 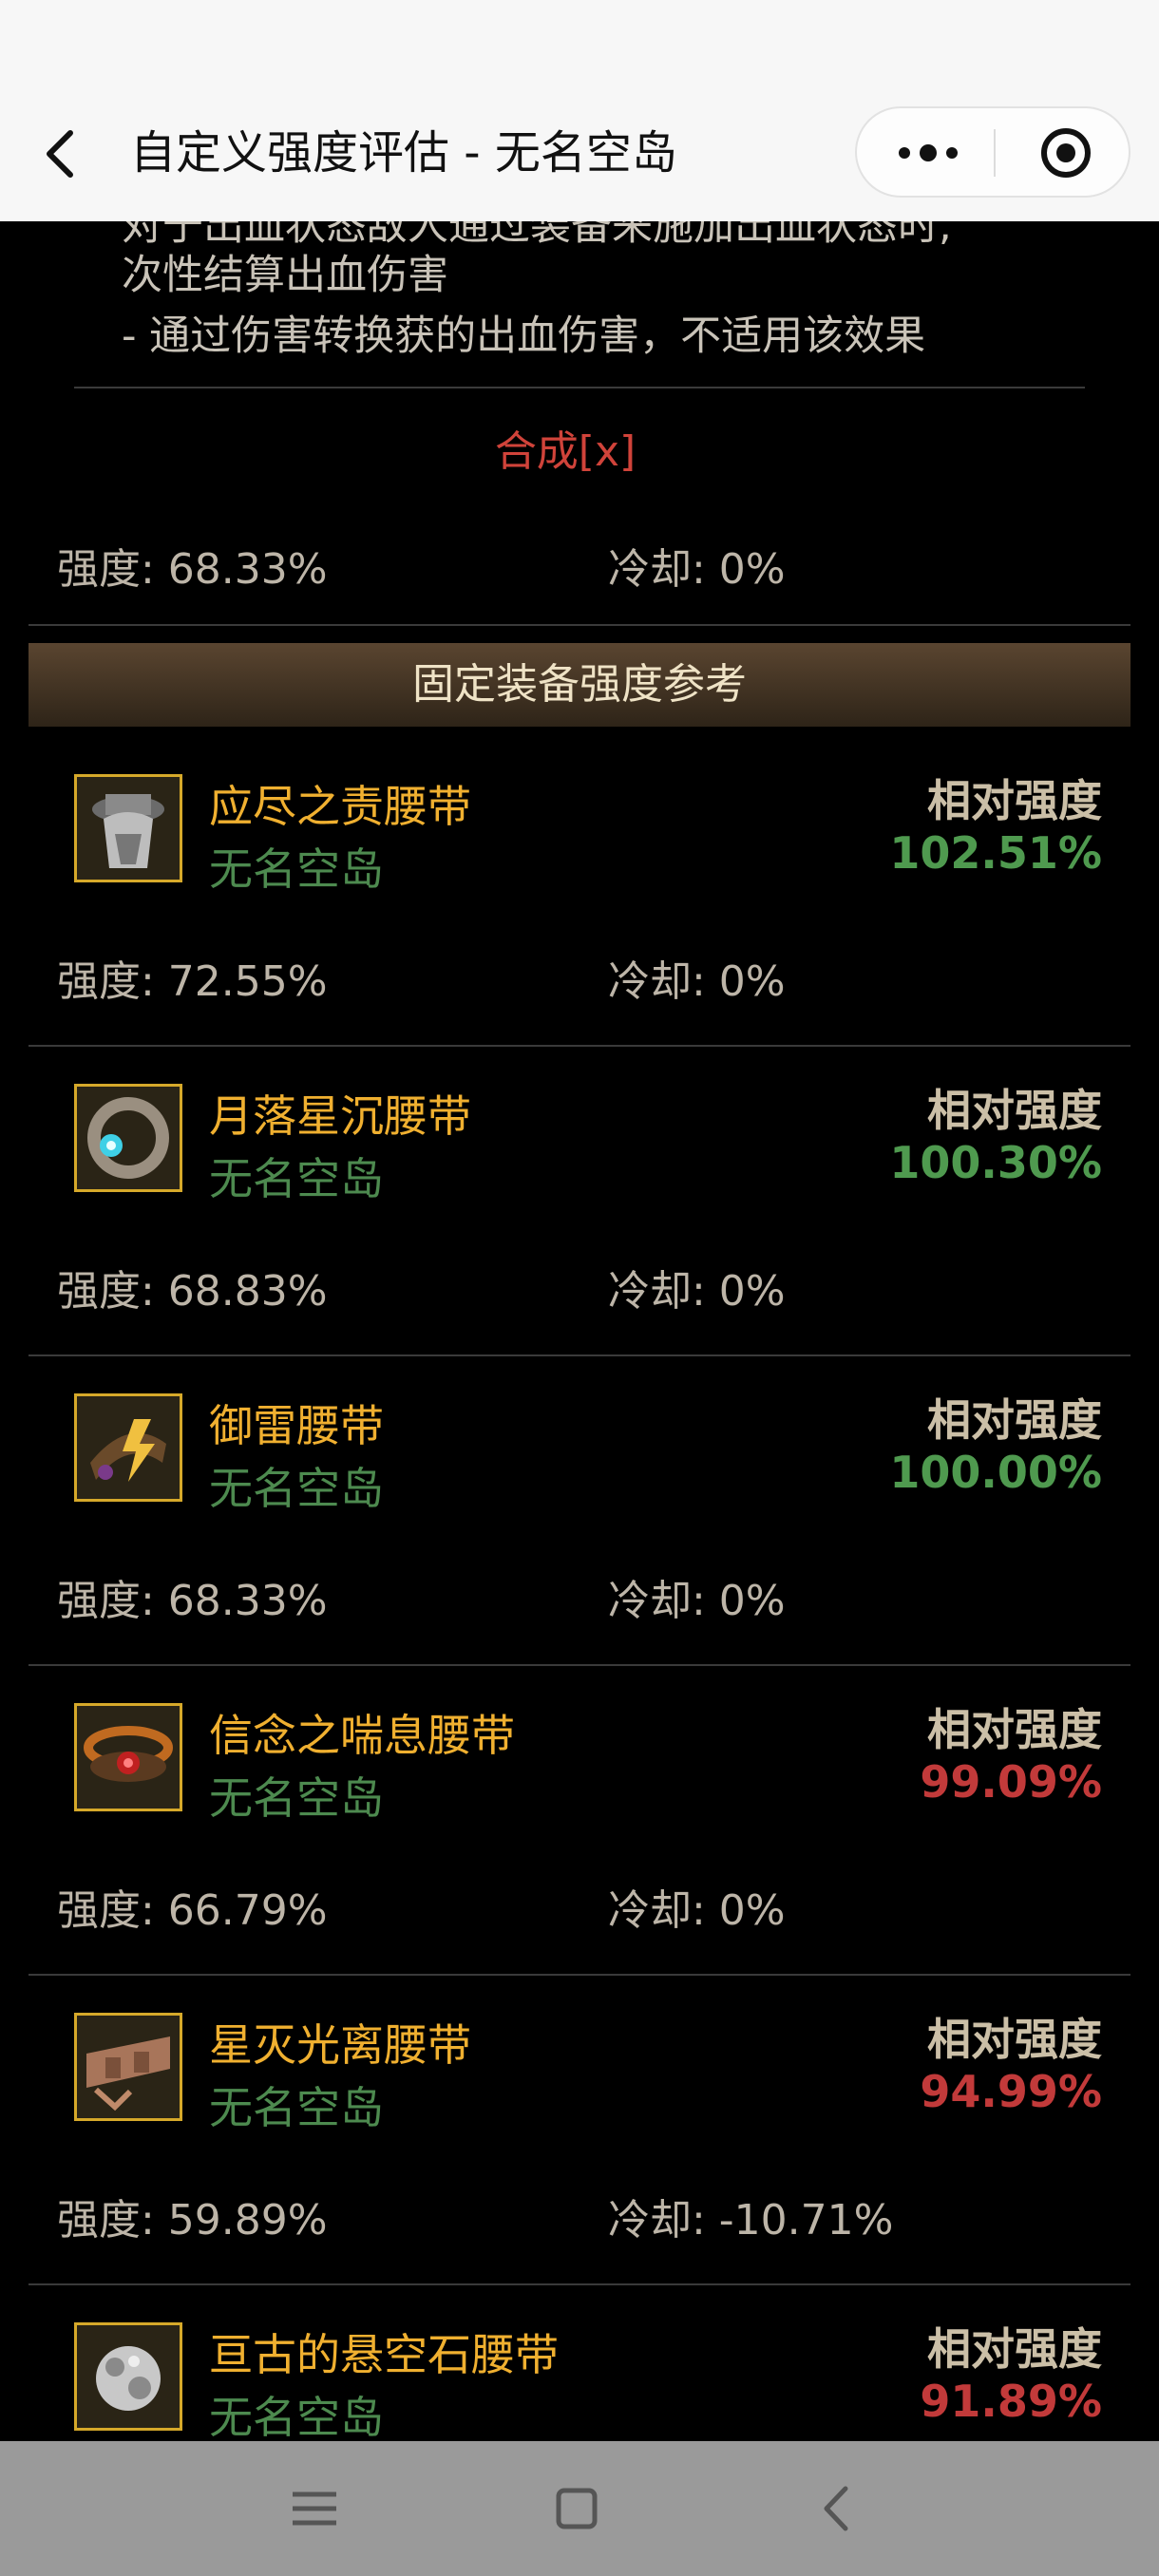 I want to click on description-line: 次性结算出血伤害, so click(x=285, y=275).